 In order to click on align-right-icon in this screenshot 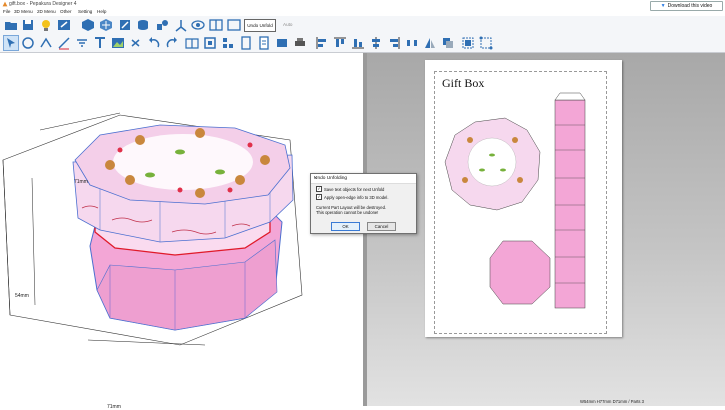, I will do `click(395, 43)`.